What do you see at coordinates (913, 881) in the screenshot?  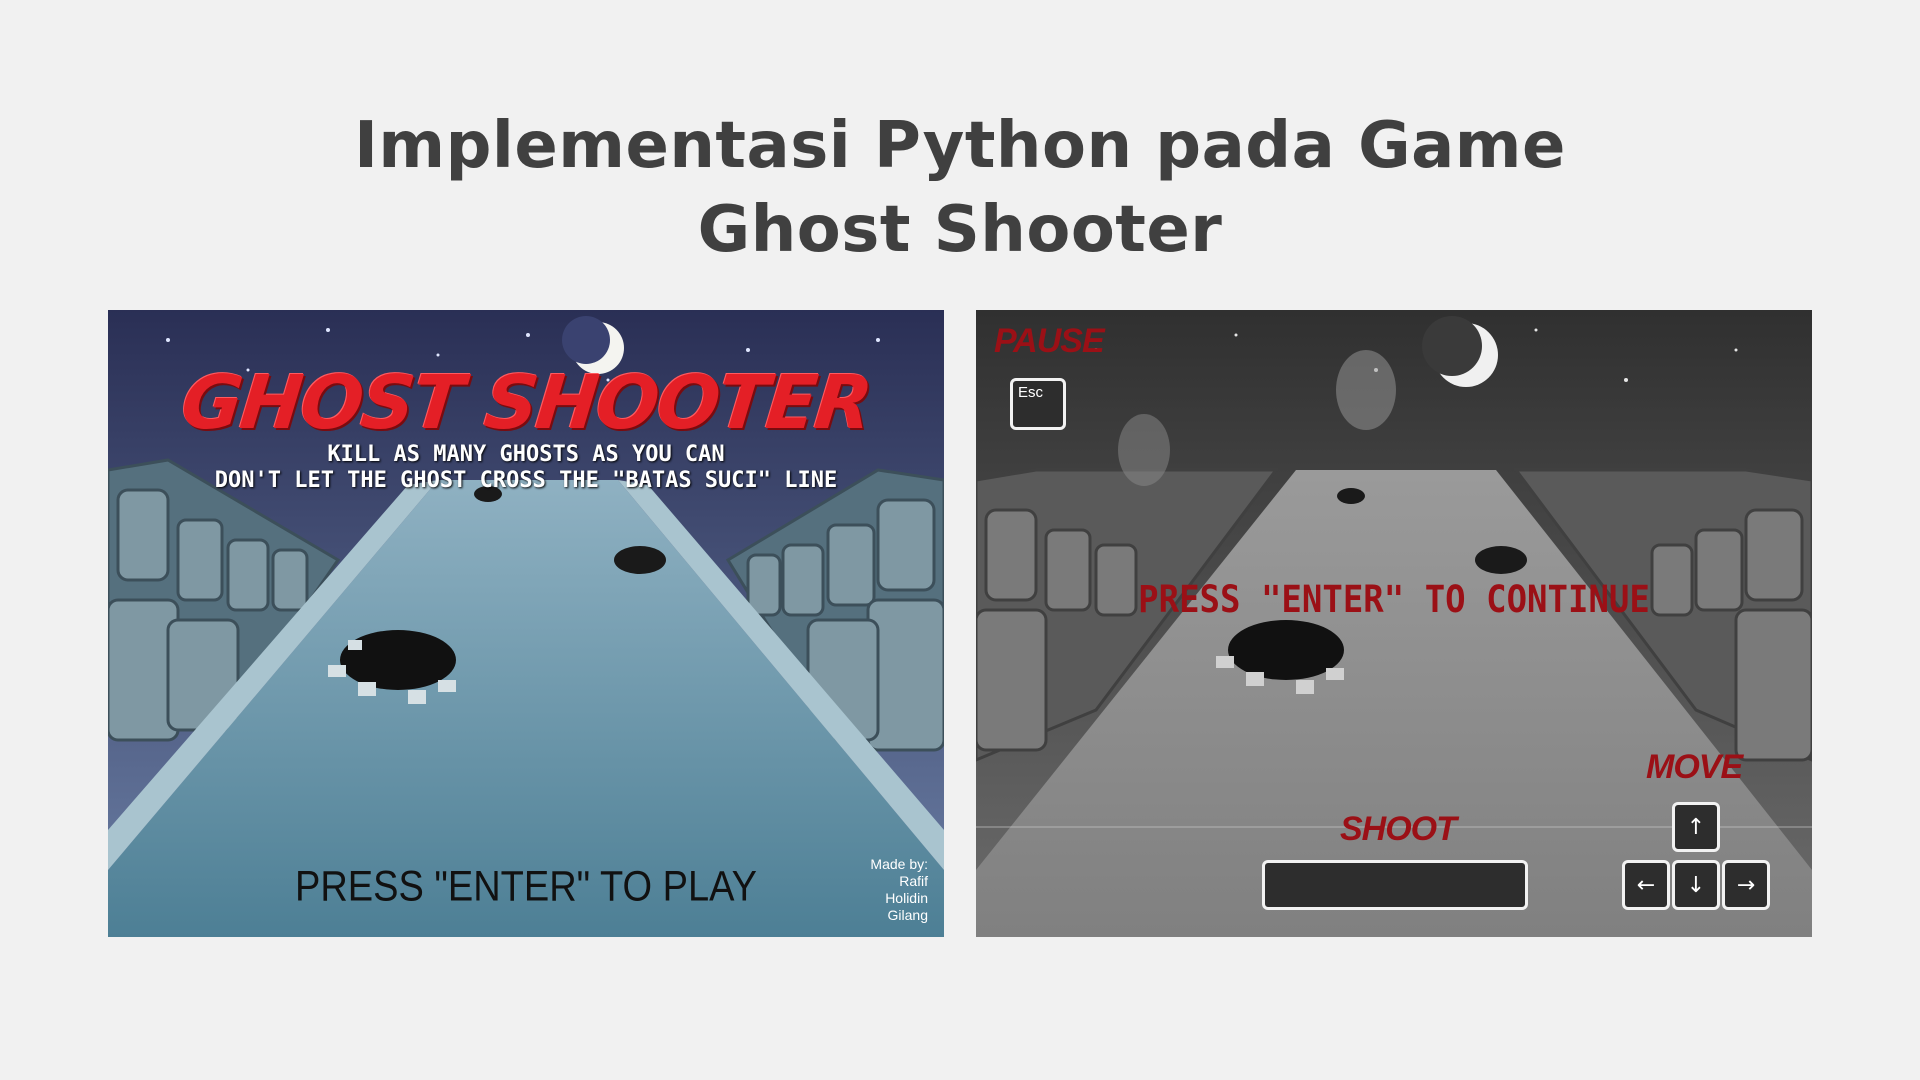 I see `credit-name: Rafif` at bounding box center [913, 881].